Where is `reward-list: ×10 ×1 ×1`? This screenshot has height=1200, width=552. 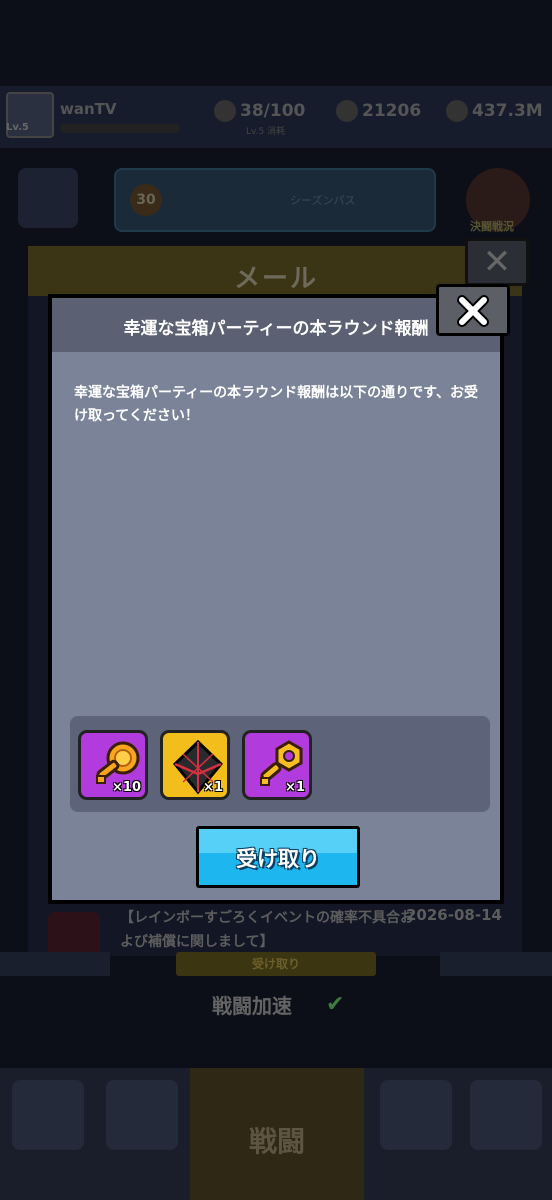
reward-list: ×10 ×1 ×1 is located at coordinates (280, 764).